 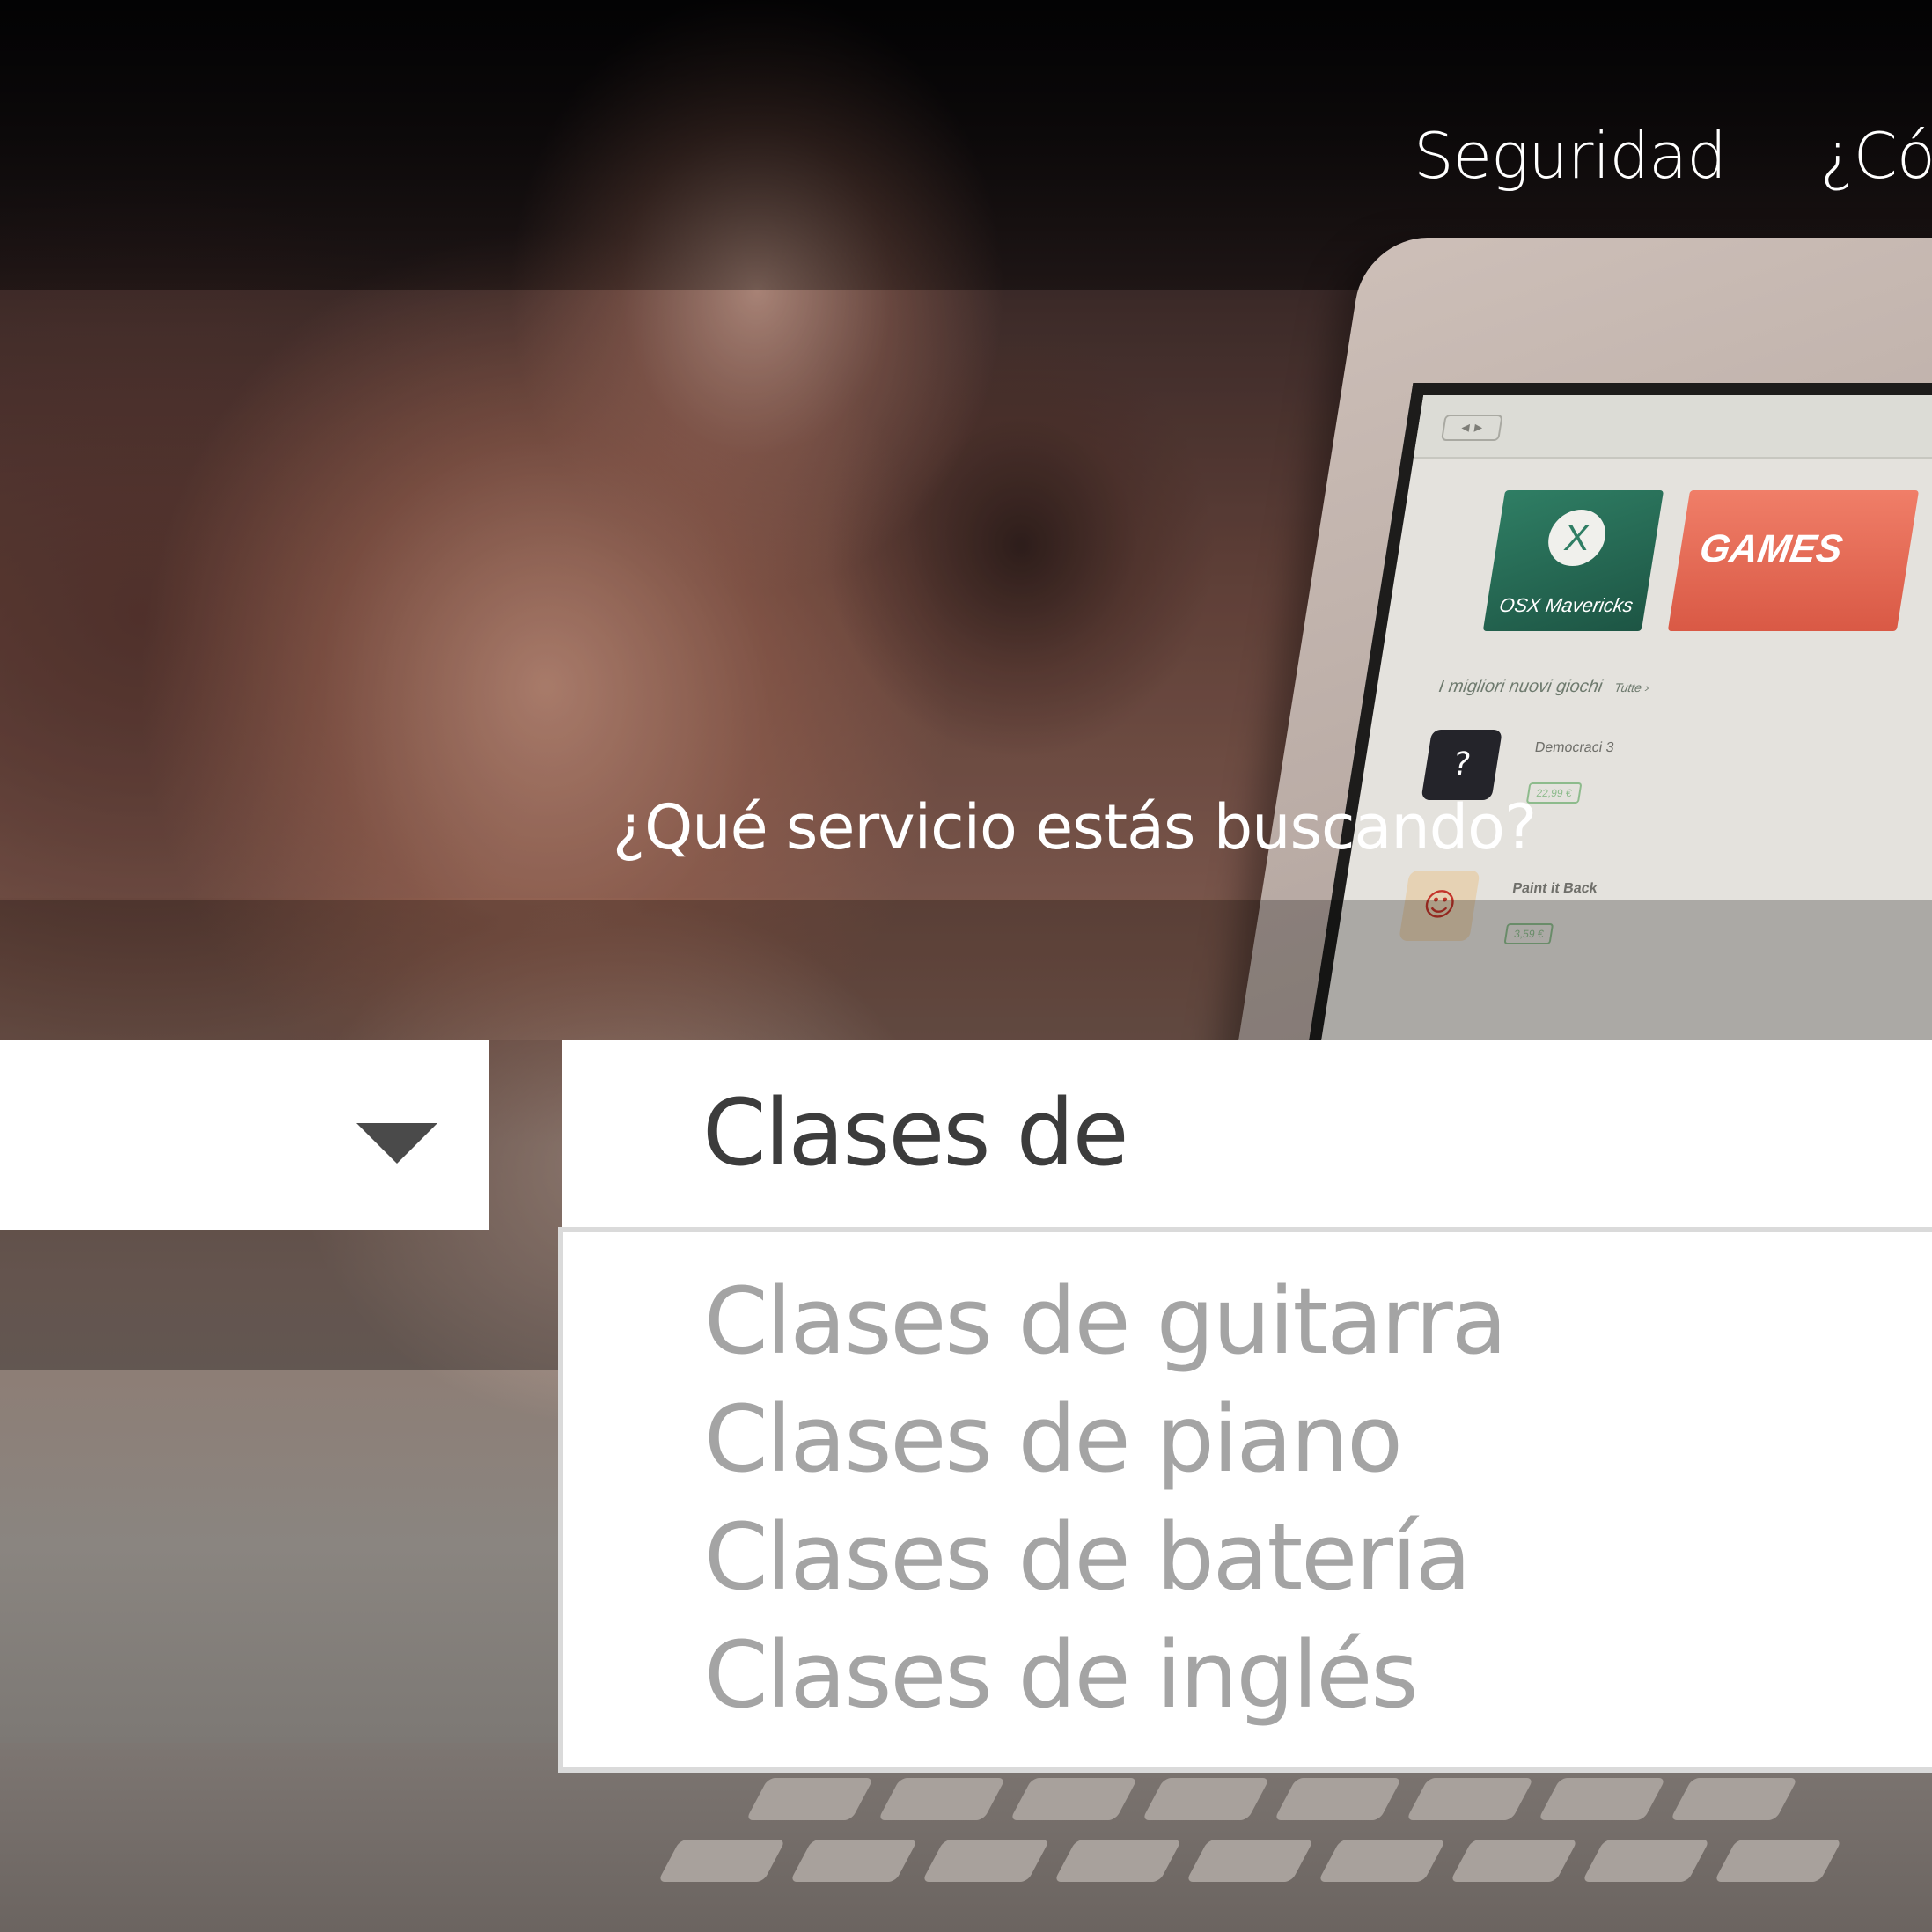 I want to click on service-search-input, so click(x=1309, y=1133).